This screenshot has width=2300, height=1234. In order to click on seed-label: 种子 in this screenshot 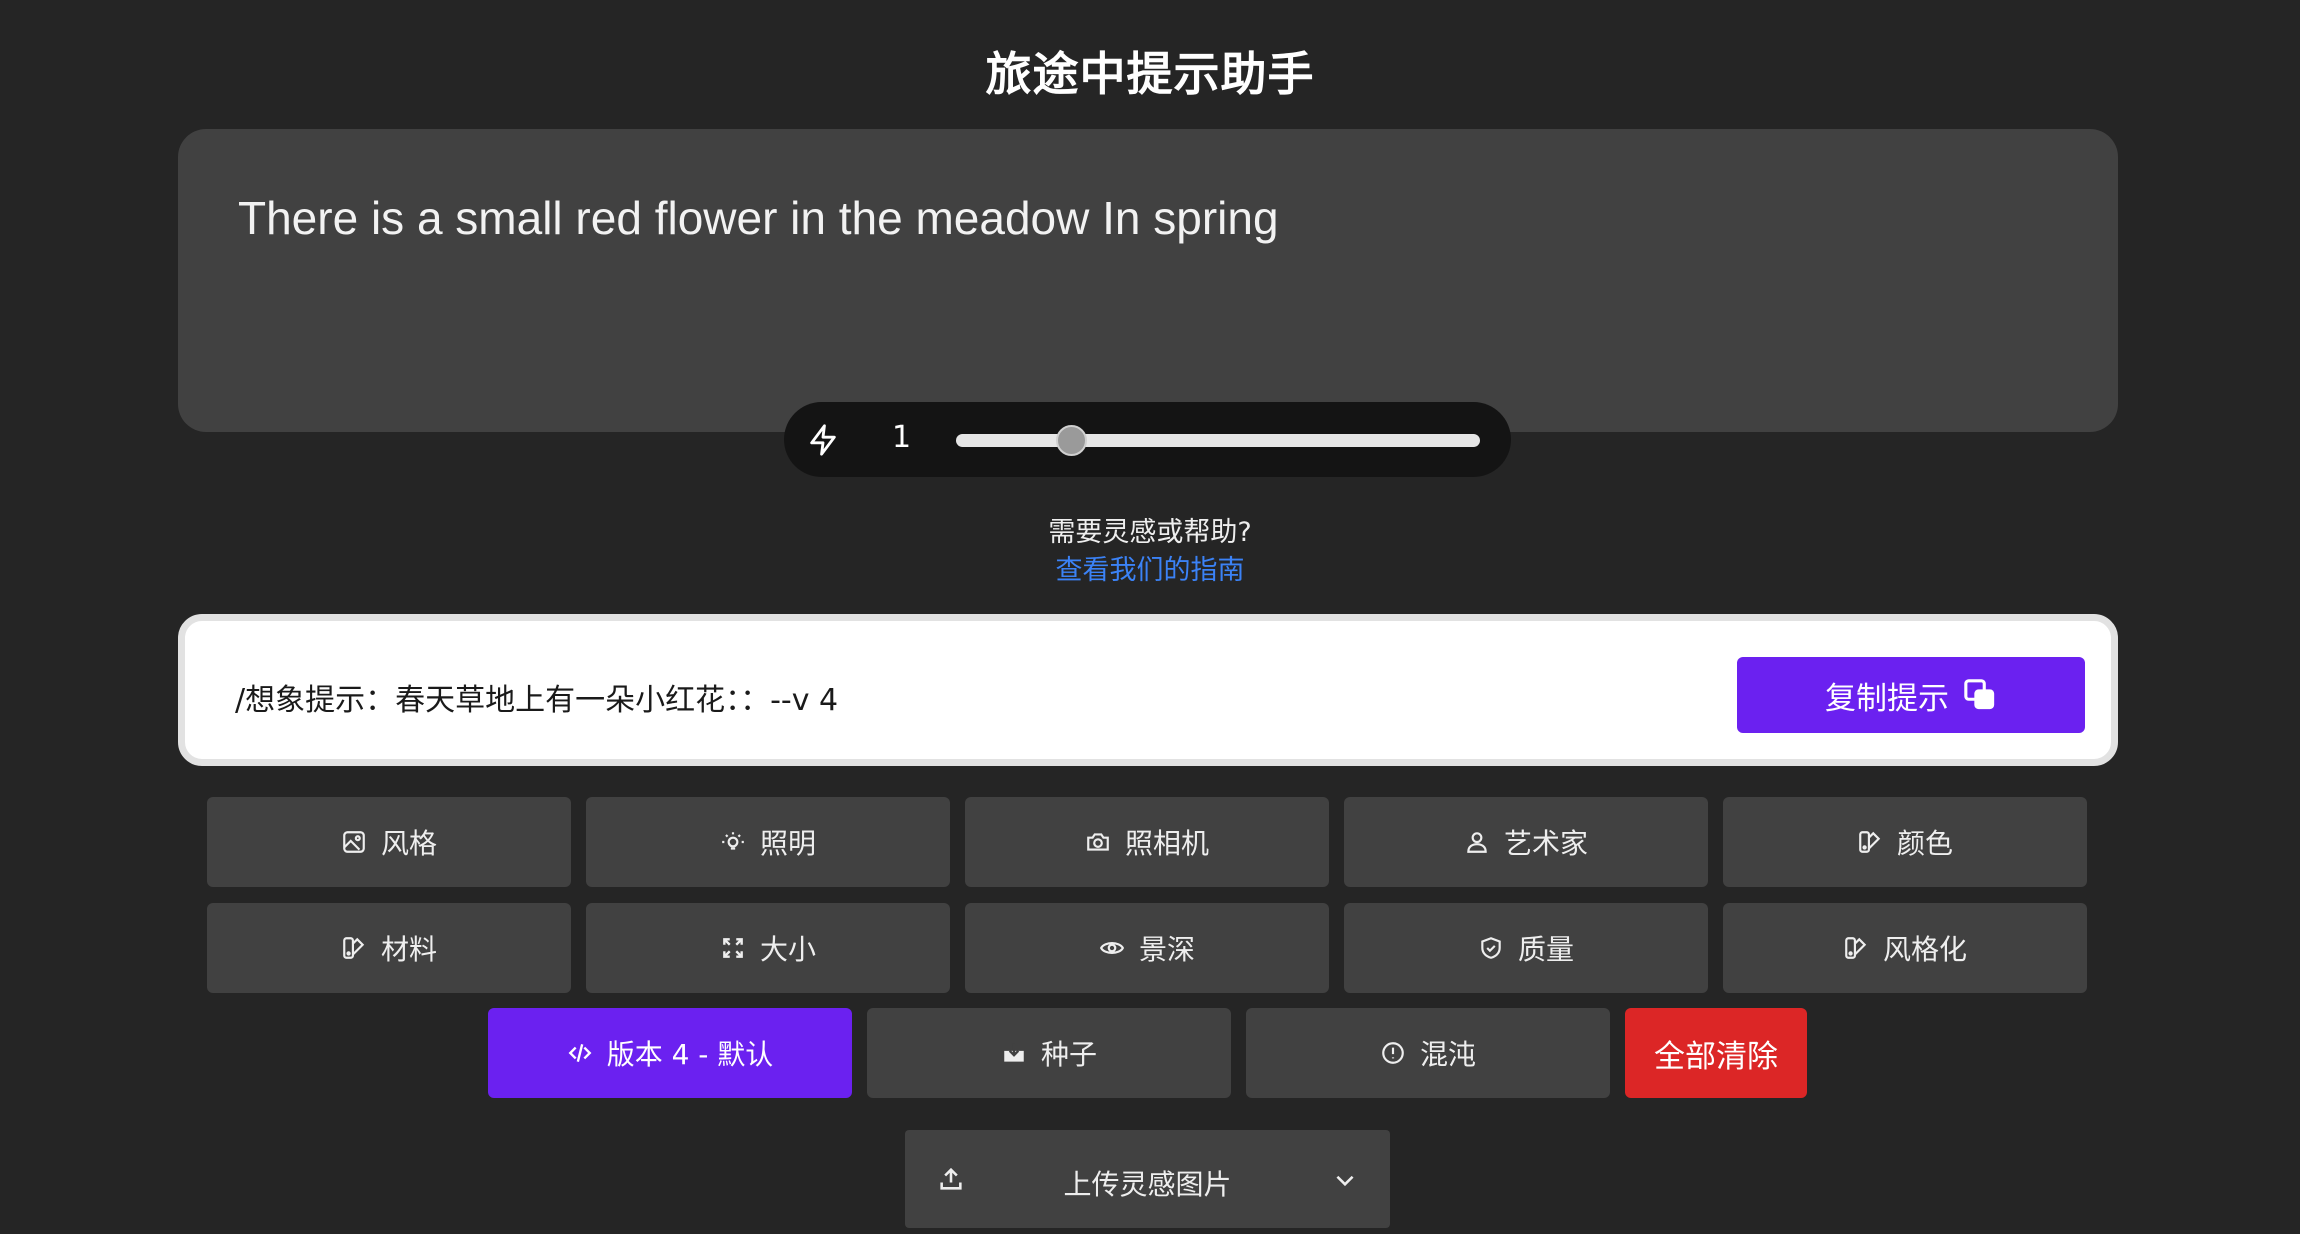, I will do `click(1068, 1054)`.